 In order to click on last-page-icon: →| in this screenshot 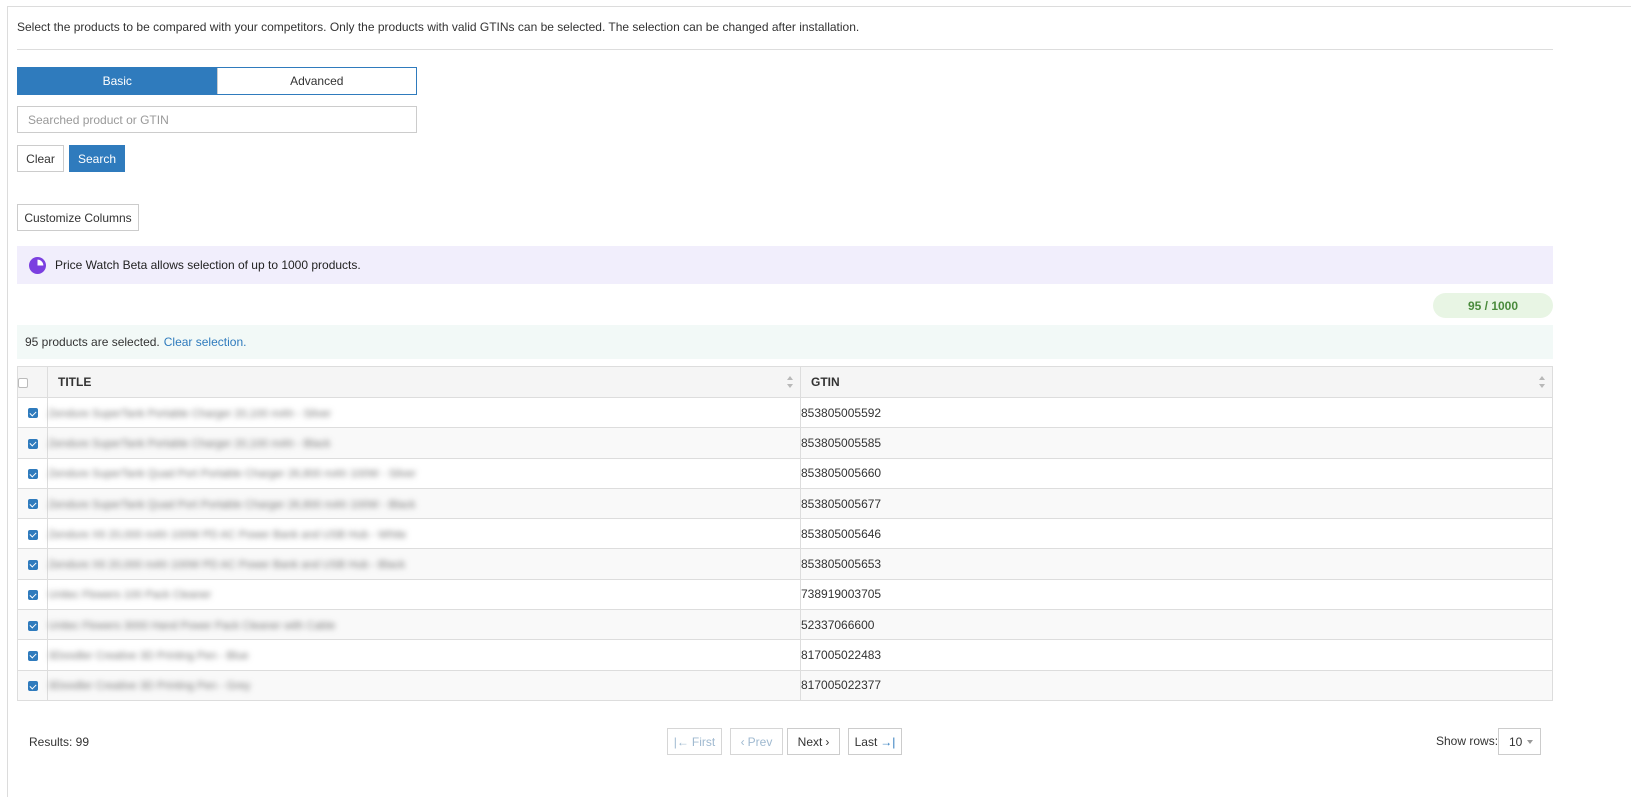, I will do `click(888, 741)`.